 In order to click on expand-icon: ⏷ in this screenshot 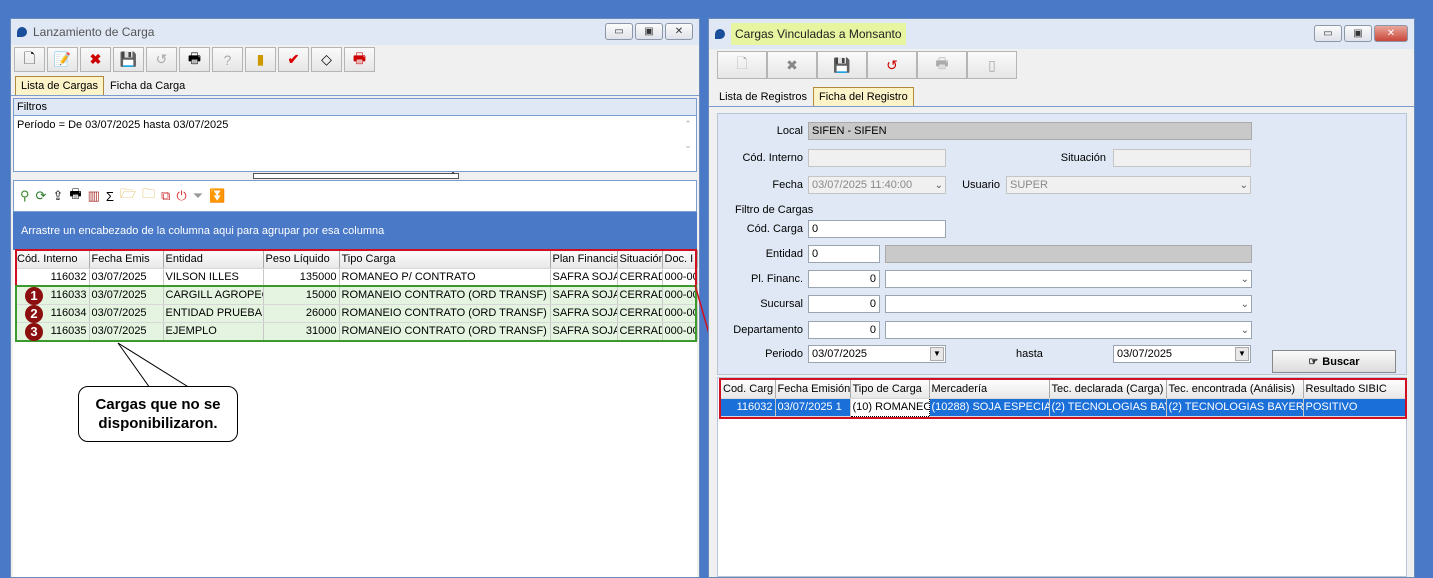, I will do `click(198, 196)`.